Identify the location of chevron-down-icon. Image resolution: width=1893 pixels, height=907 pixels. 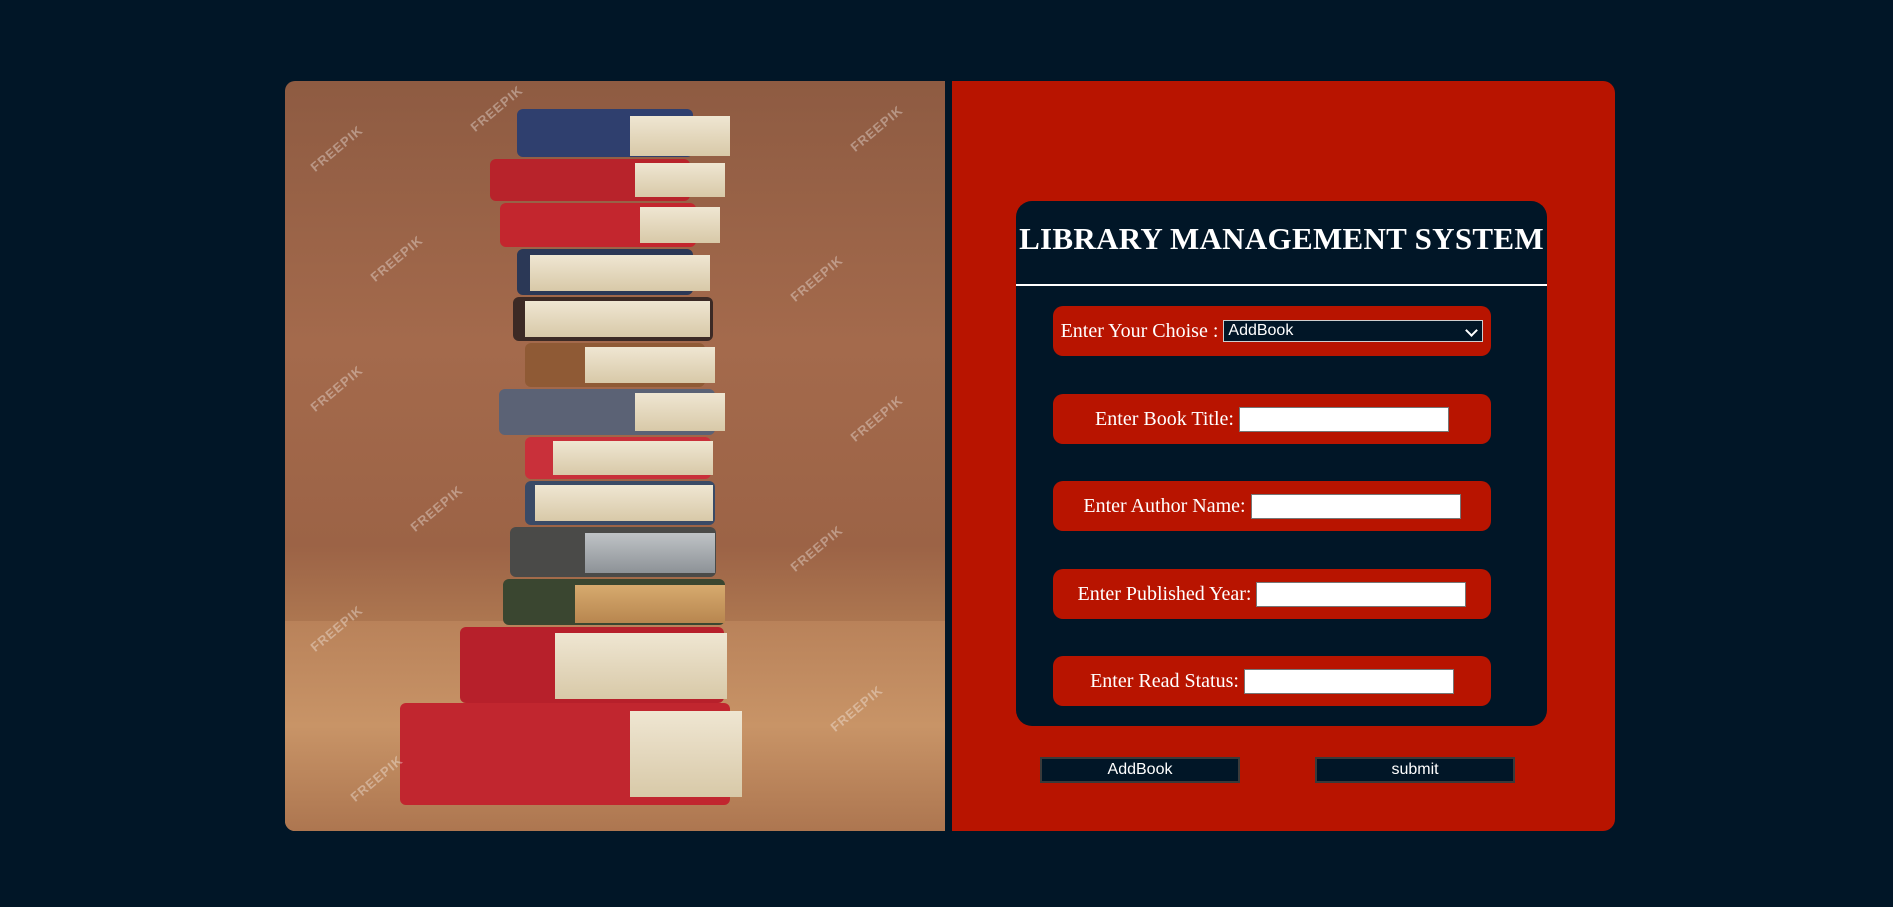
(1472, 330).